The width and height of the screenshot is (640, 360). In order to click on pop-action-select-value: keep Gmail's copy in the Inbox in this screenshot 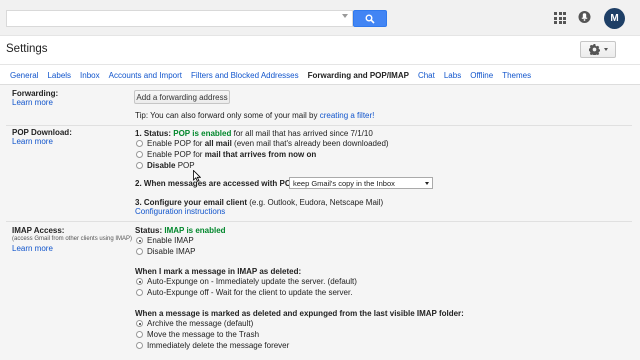, I will do `click(344, 183)`.